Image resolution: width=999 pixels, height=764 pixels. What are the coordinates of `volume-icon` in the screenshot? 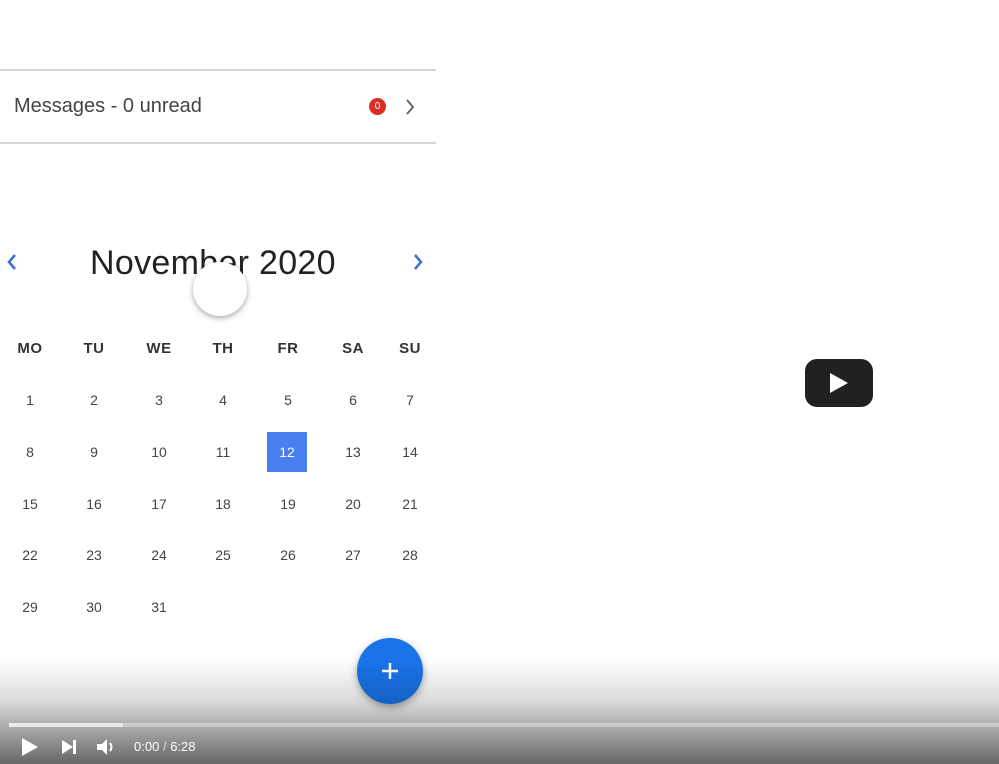 It's located at (105, 747).